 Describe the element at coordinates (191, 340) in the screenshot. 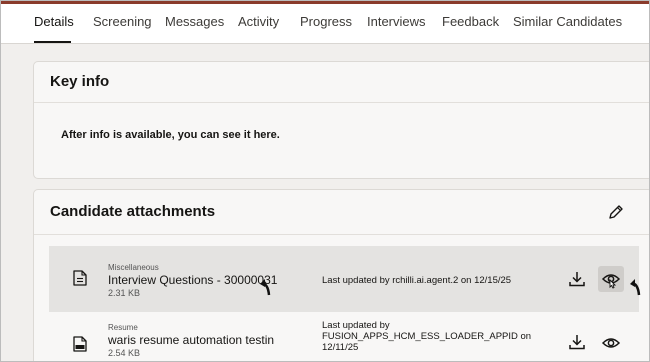

I see `attachment-name: waris resume automation testin` at that location.